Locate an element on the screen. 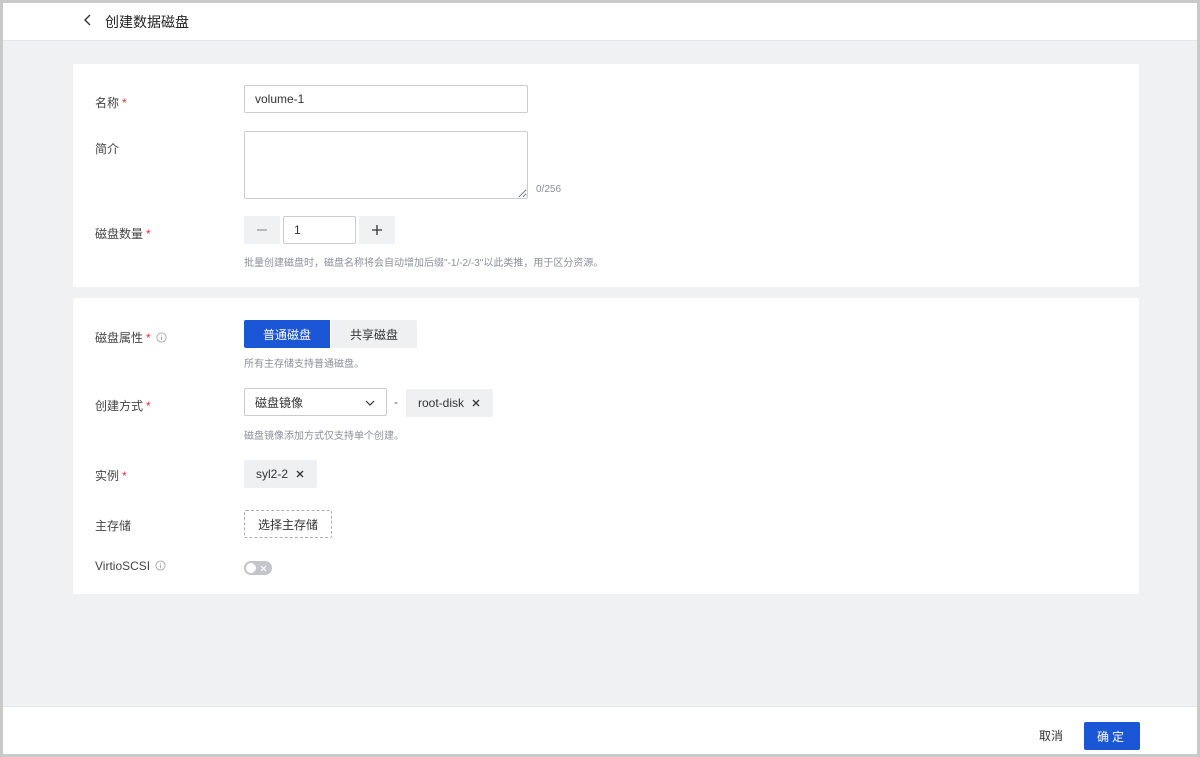 This screenshot has height=757, width=1200. virtio-scsi-label: VirtioSCSI is located at coordinates (130, 566).